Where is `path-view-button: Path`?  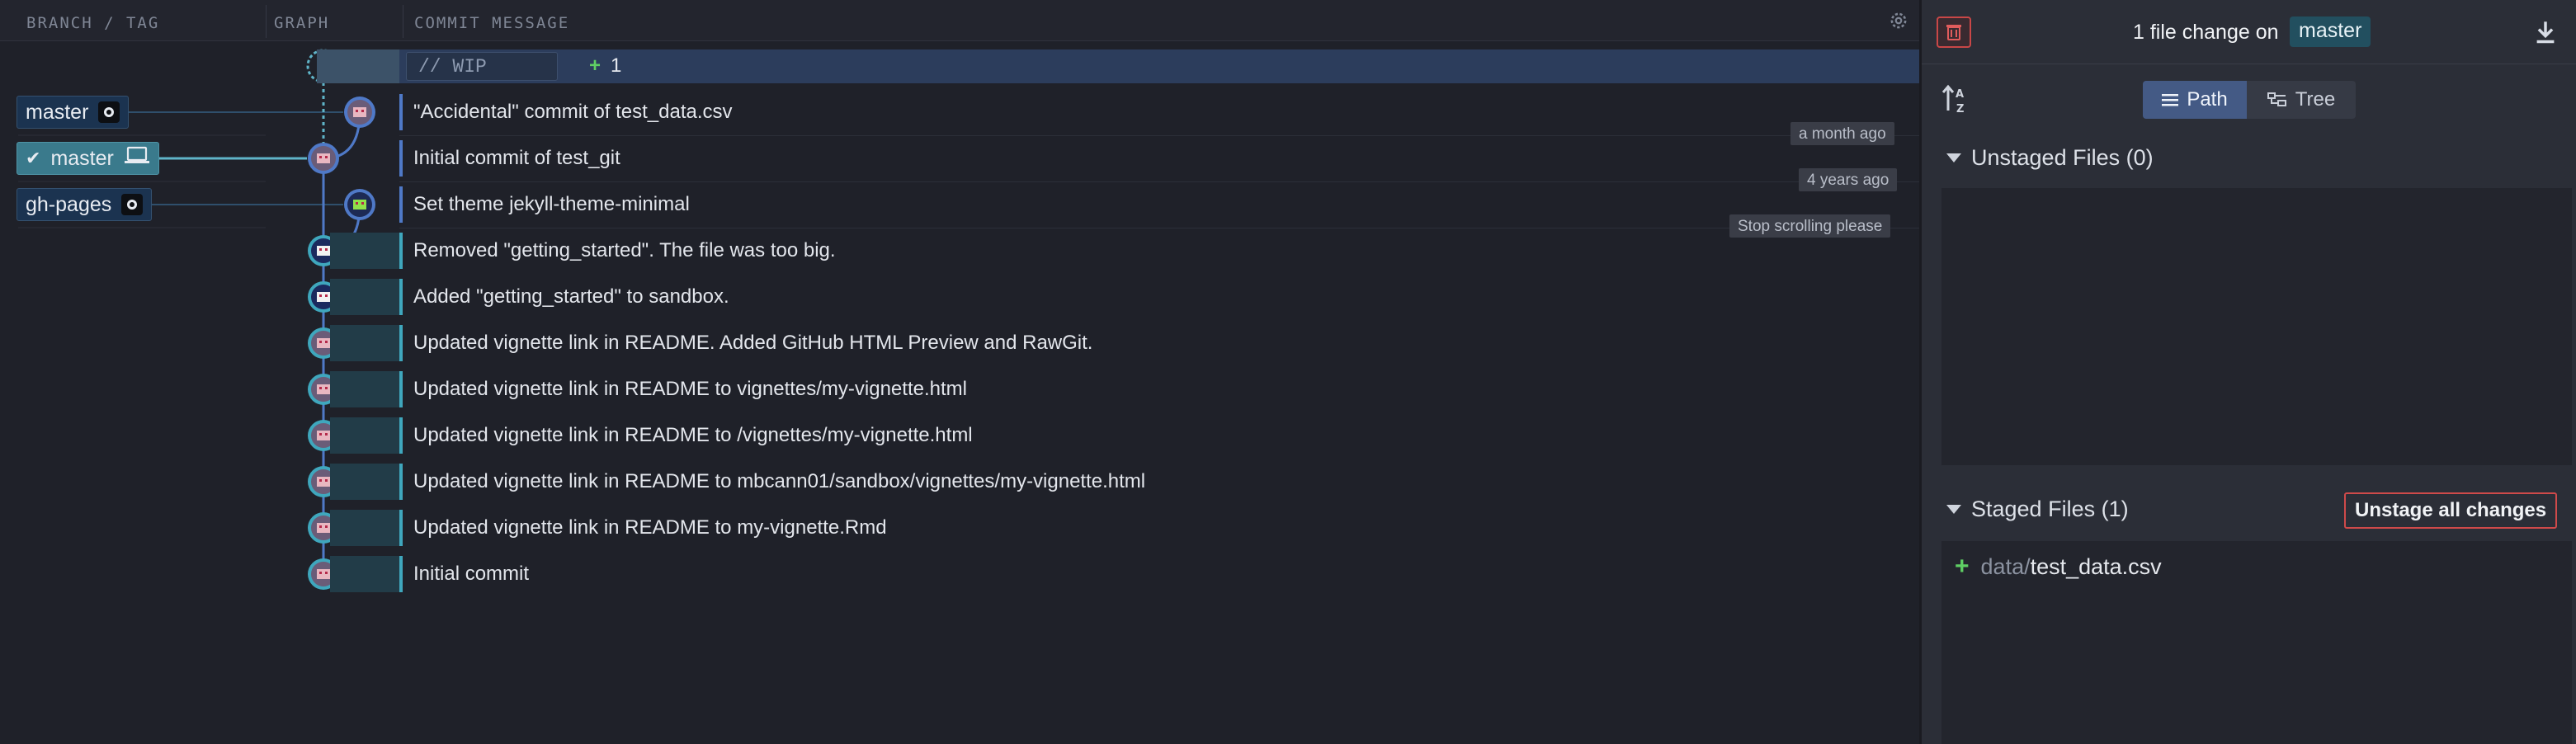
path-view-button: Path is located at coordinates (2195, 100).